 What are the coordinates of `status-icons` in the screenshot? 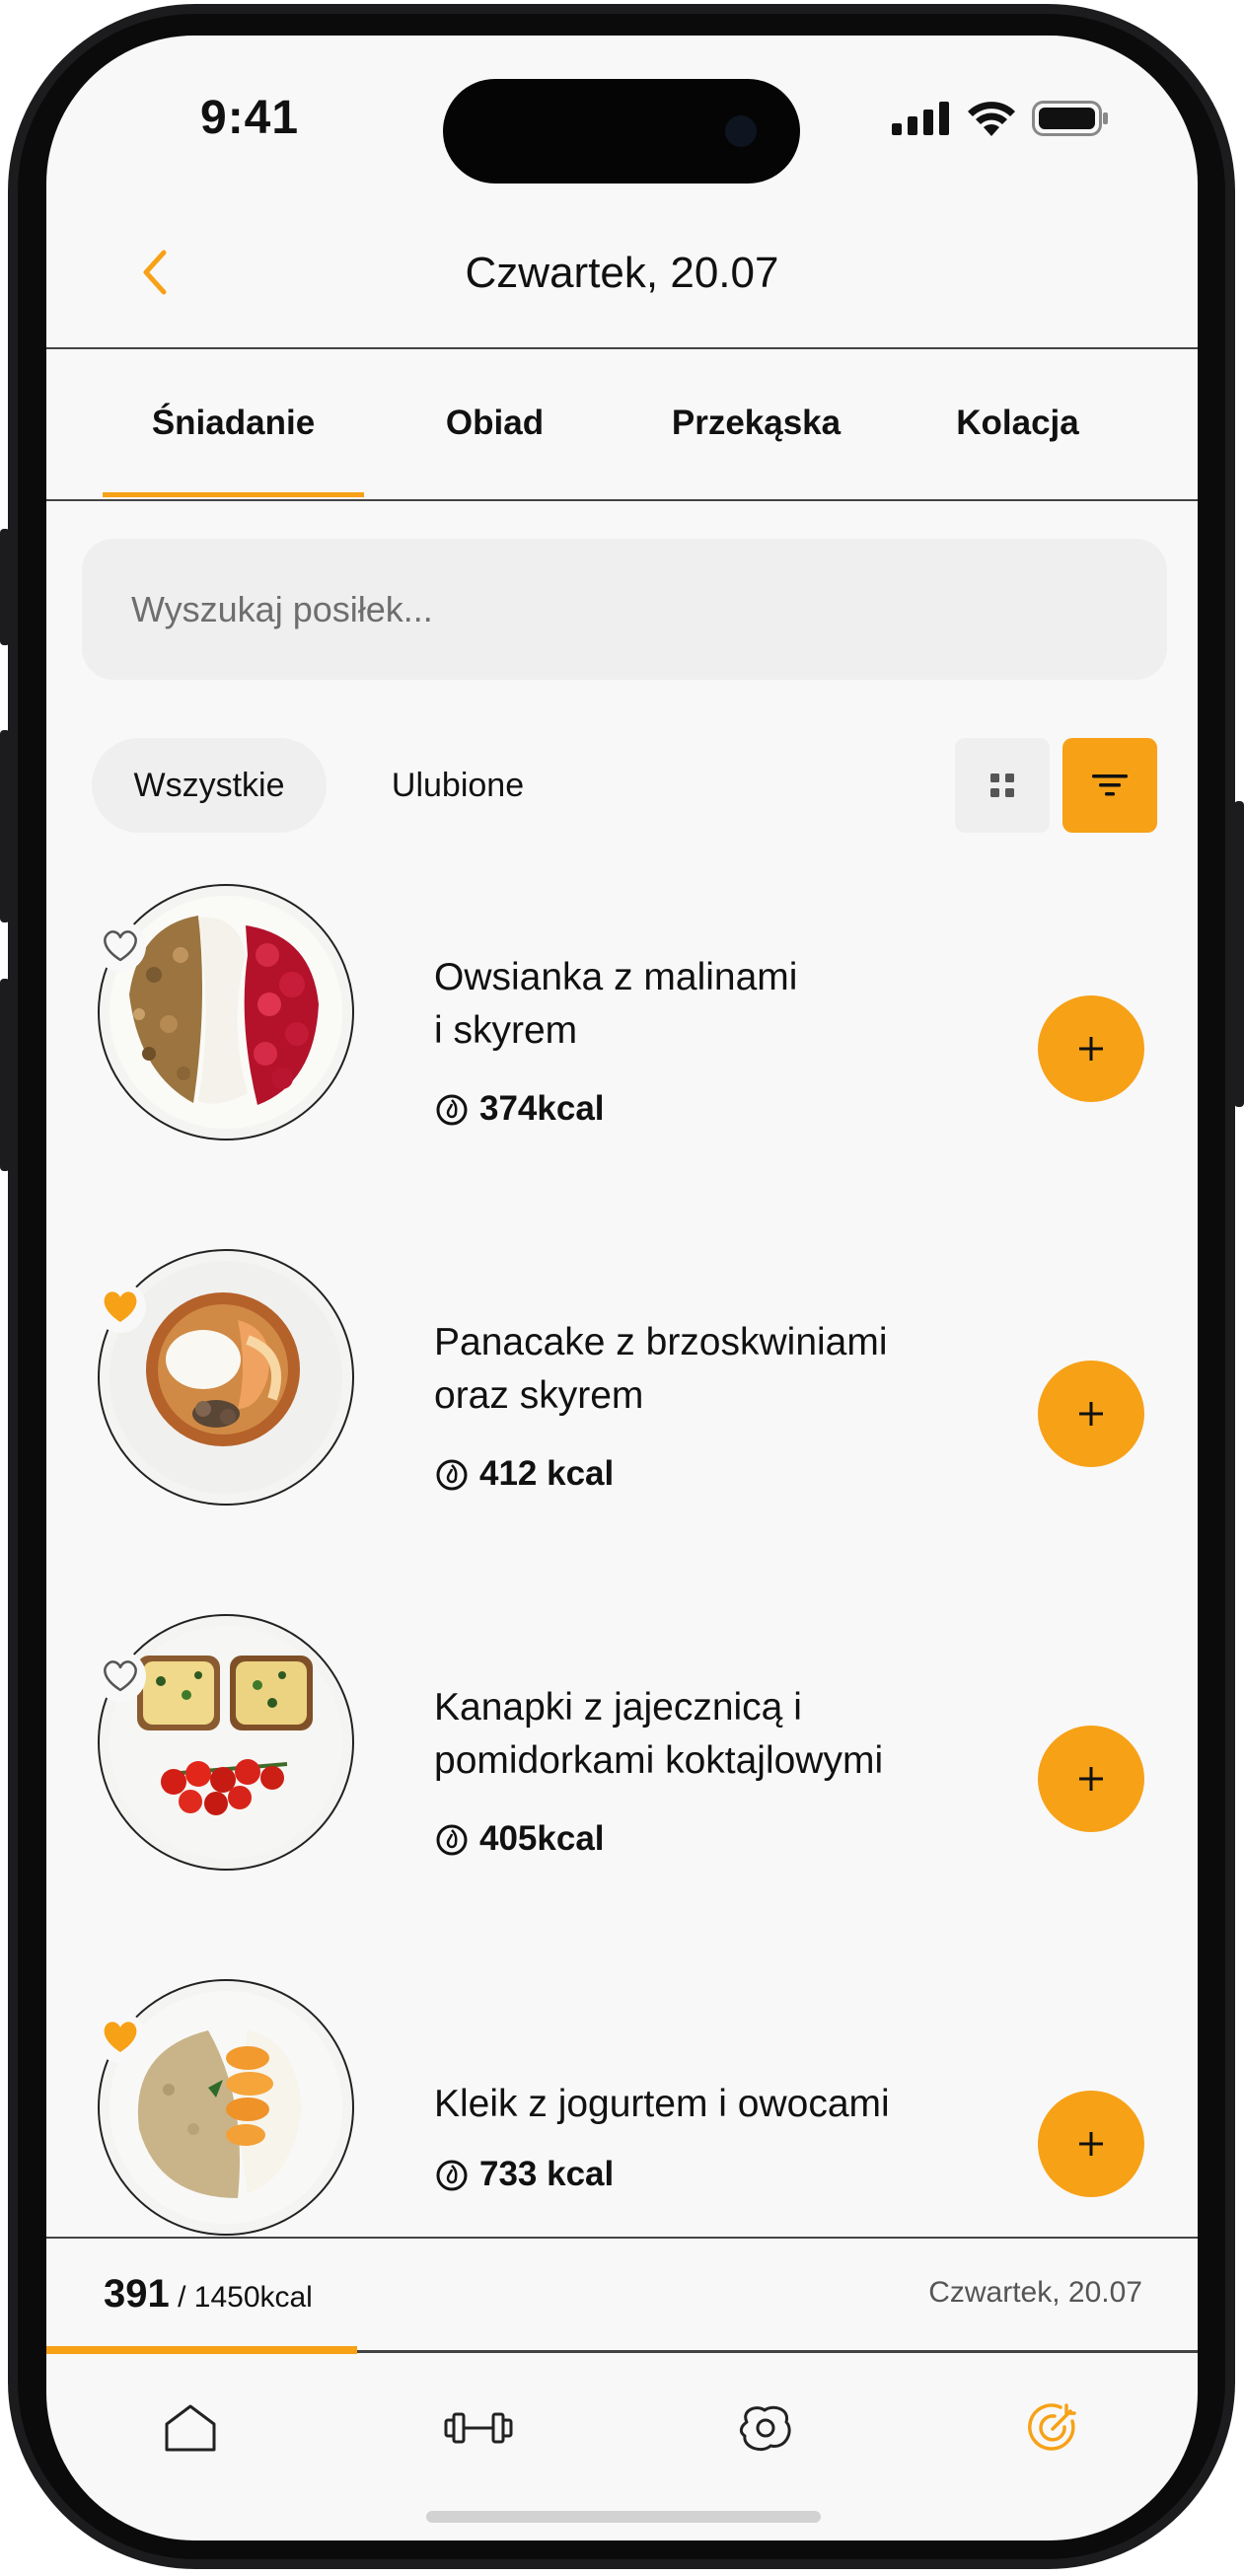 It's located at (1001, 118).